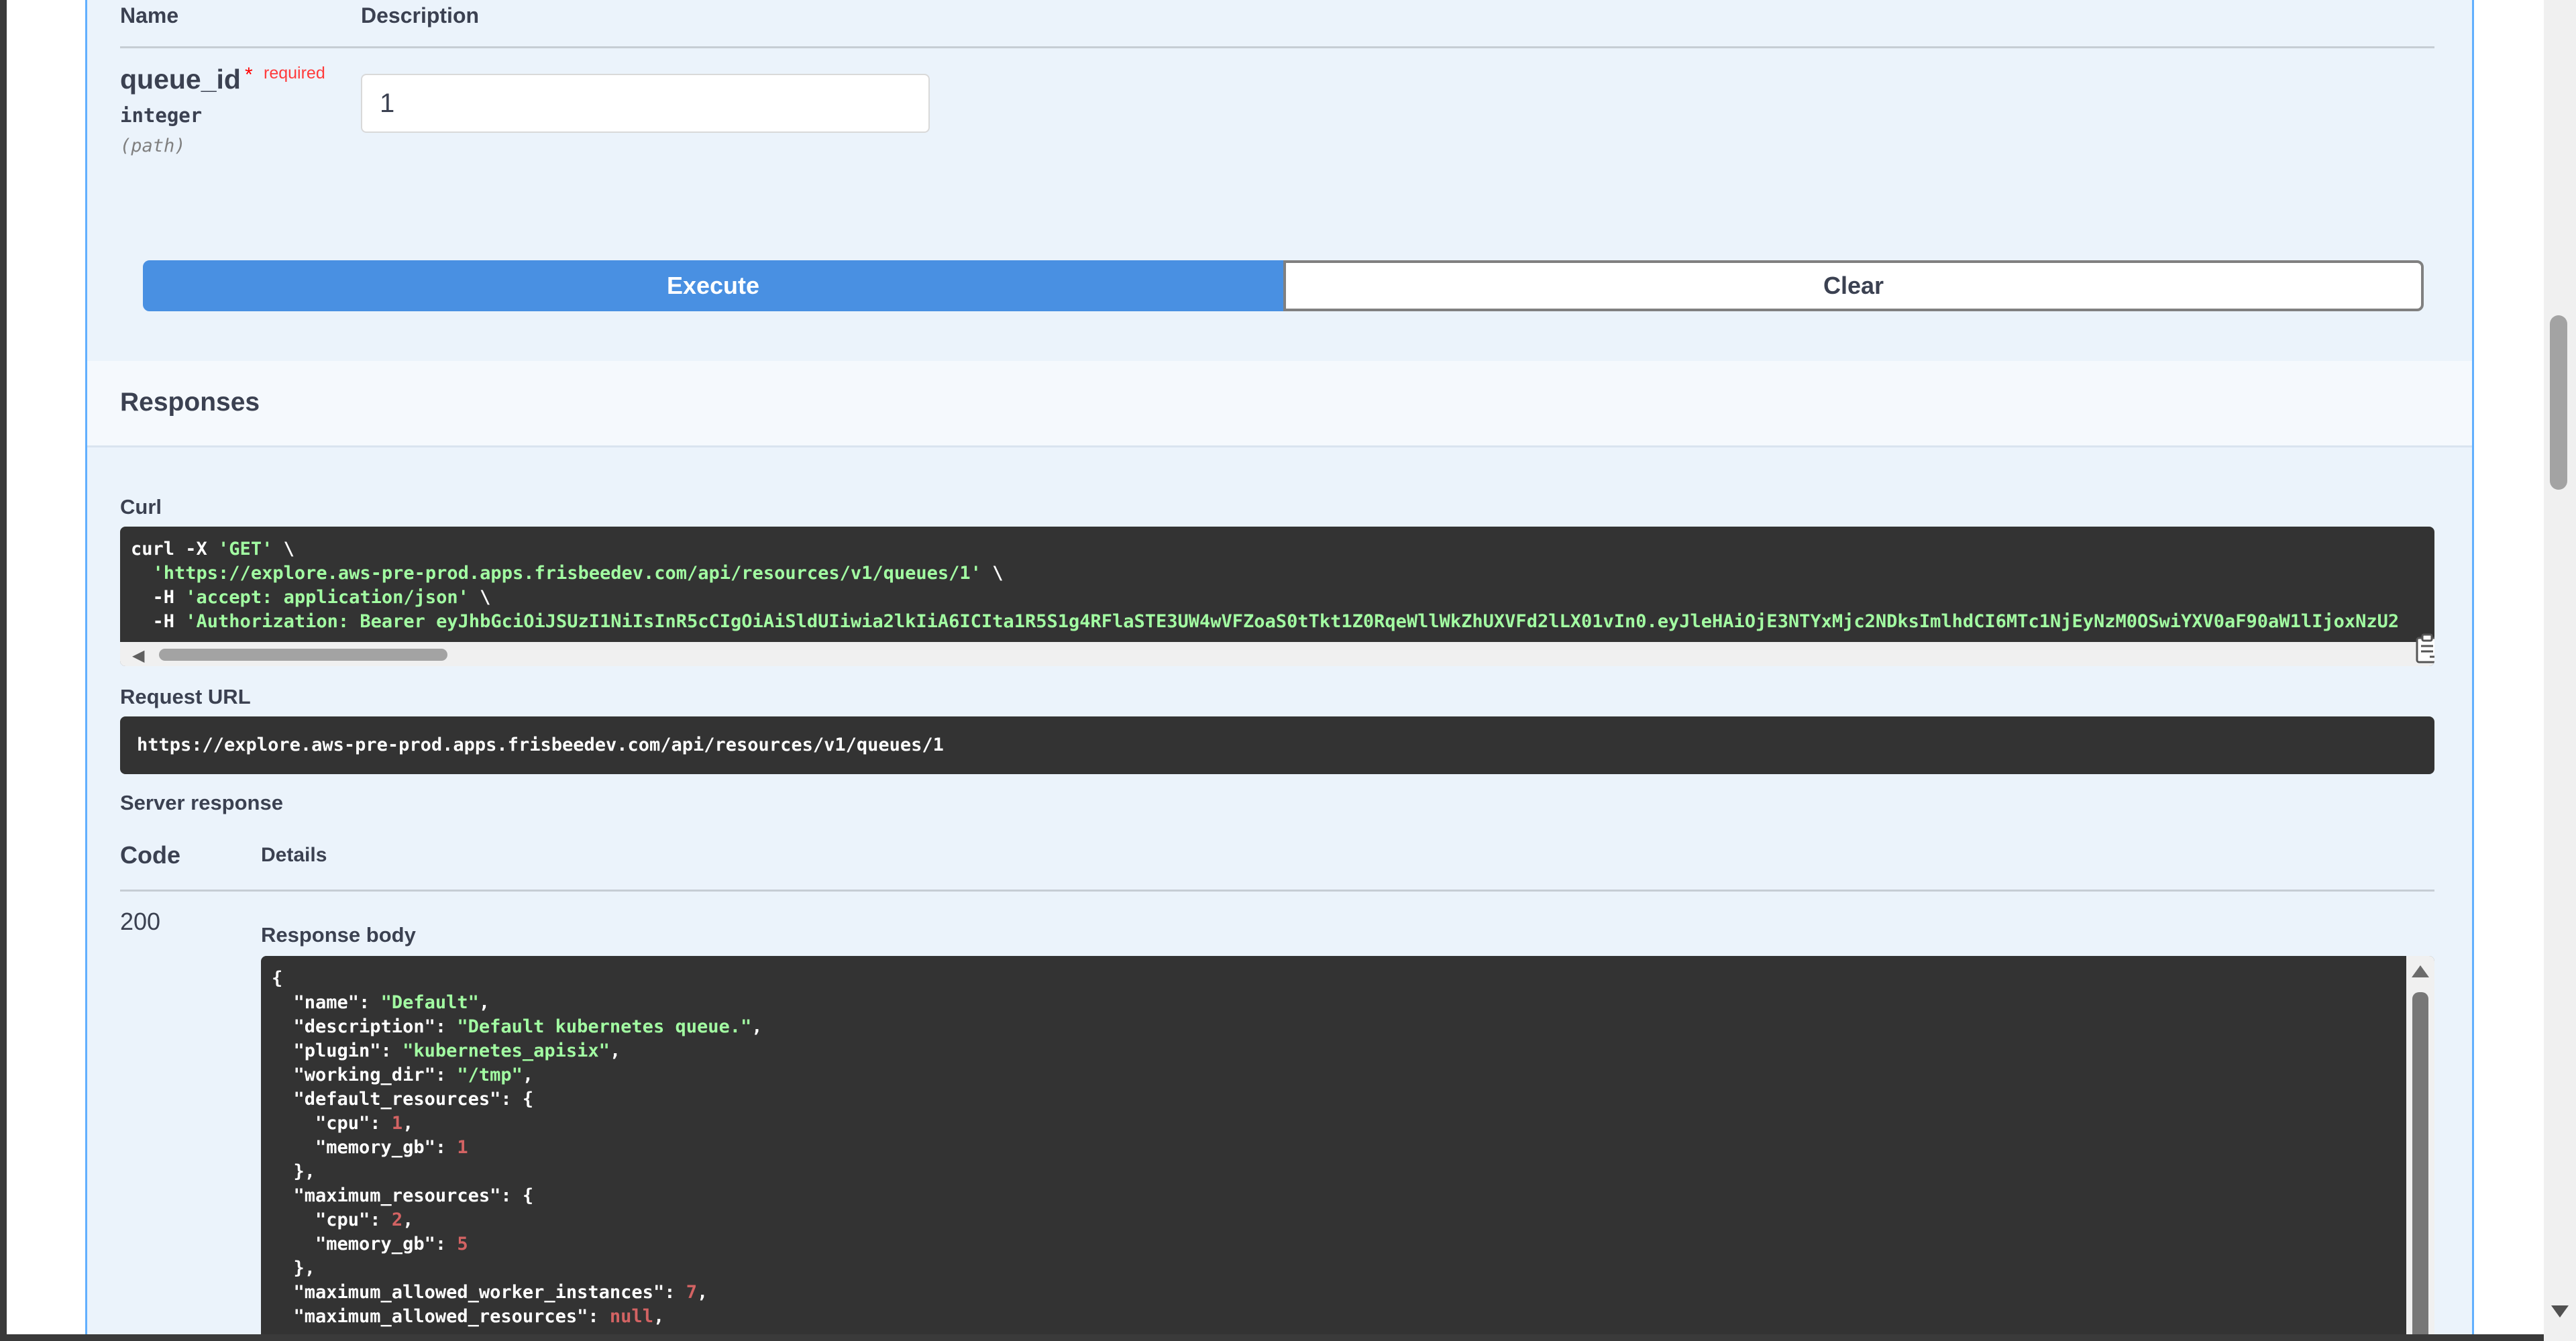 This screenshot has width=2576, height=1341. Describe the element at coordinates (381, 1002) in the screenshot. I see `json-line: "name": "Default",` at that location.